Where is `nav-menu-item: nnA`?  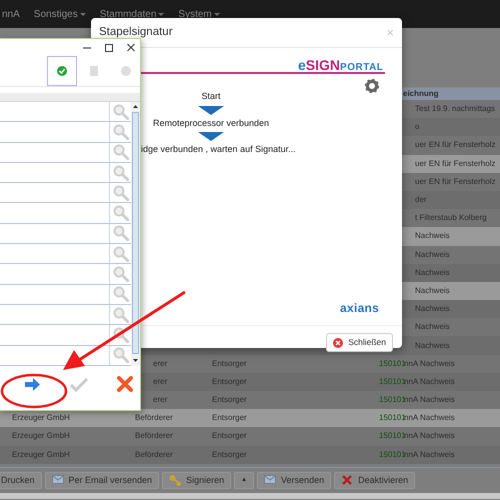 nav-menu-item: nnA is located at coordinates (11, 14).